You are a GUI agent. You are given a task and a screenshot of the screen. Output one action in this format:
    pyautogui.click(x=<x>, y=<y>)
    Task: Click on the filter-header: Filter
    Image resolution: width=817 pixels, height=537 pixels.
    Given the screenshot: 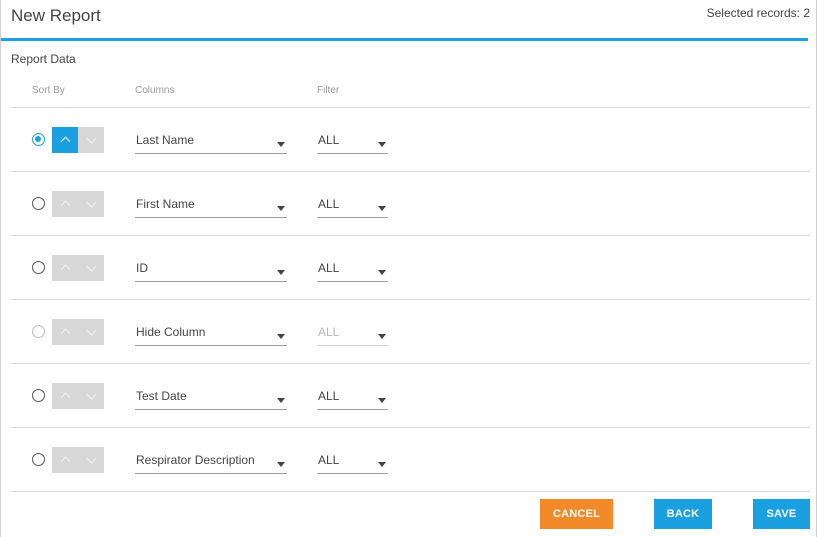 What is the action you would take?
    pyautogui.click(x=328, y=90)
    